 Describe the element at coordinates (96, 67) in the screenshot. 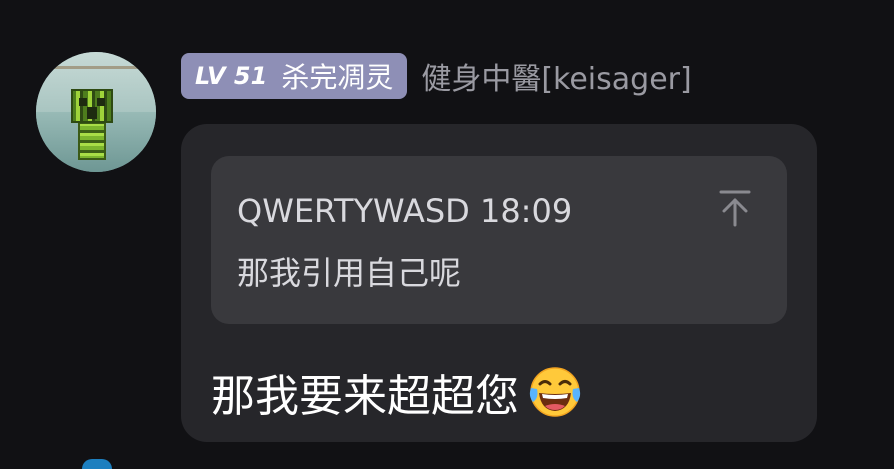

I see `avatar-horizon` at that location.